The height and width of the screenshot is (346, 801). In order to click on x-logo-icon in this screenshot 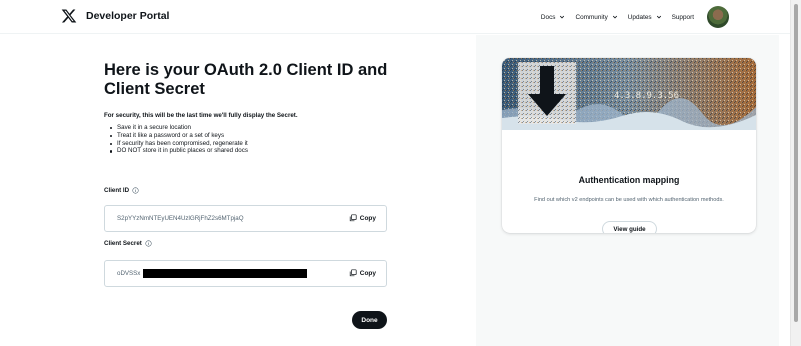, I will do `click(69, 16)`.